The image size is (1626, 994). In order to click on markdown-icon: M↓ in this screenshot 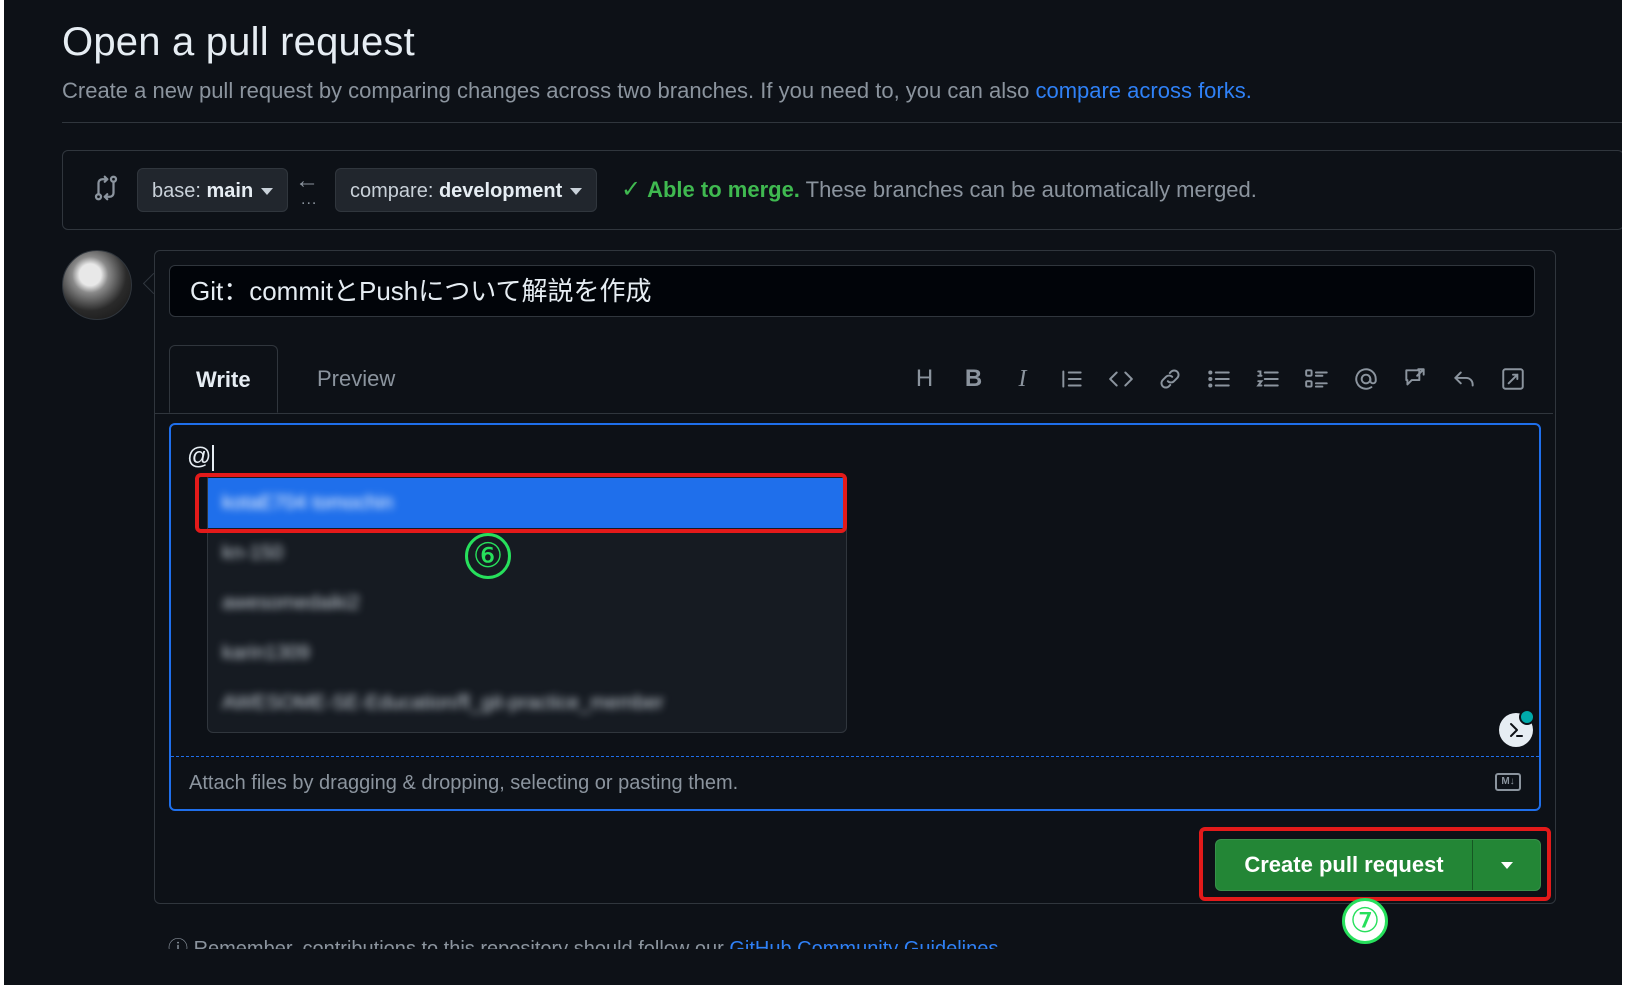, I will do `click(1508, 782)`.